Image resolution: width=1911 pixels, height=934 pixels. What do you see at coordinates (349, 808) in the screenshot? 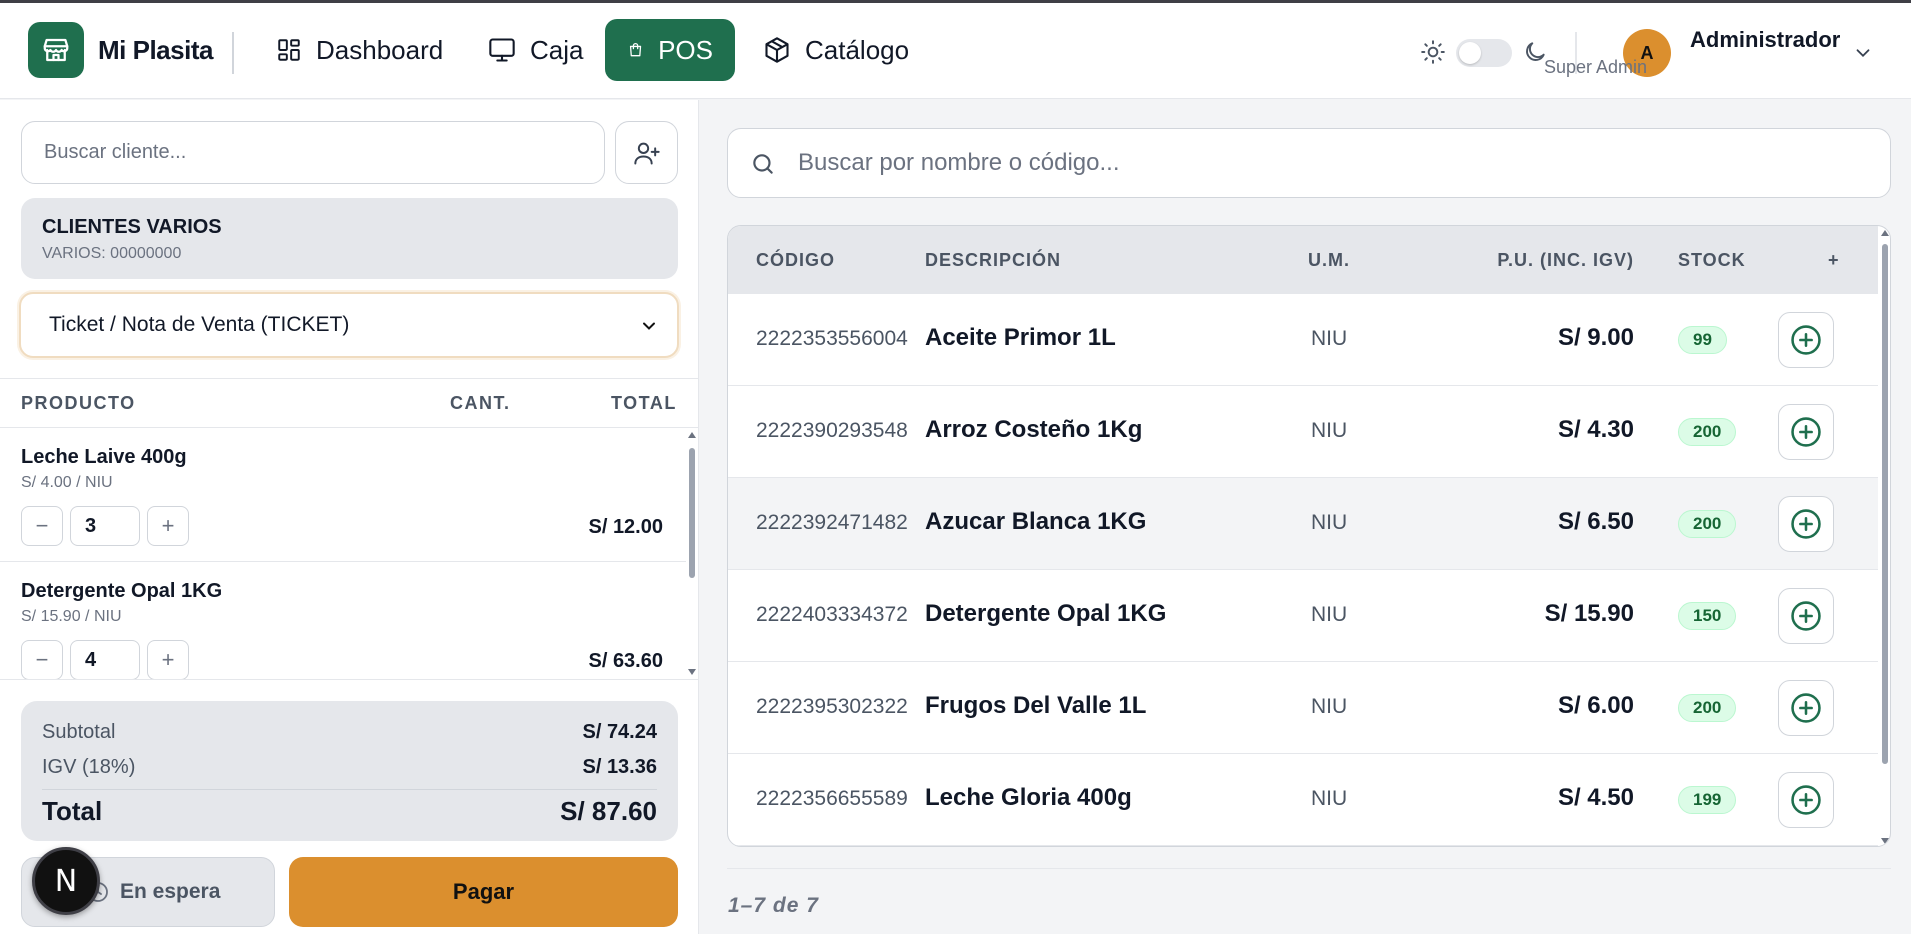
I see `total-row: Total S/ 87.60` at bounding box center [349, 808].